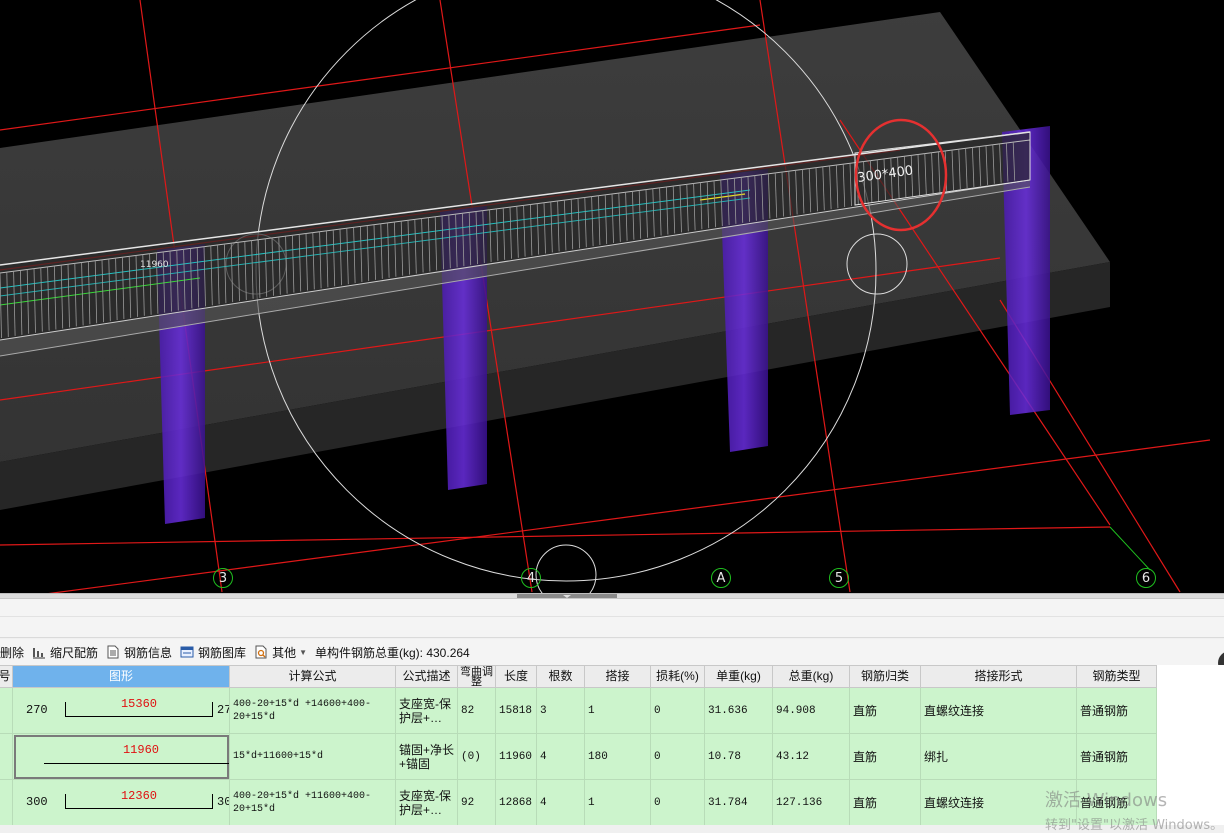  Describe the element at coordinates (284, 652) in the screenshot. I see `other-label: 其他` at that location.